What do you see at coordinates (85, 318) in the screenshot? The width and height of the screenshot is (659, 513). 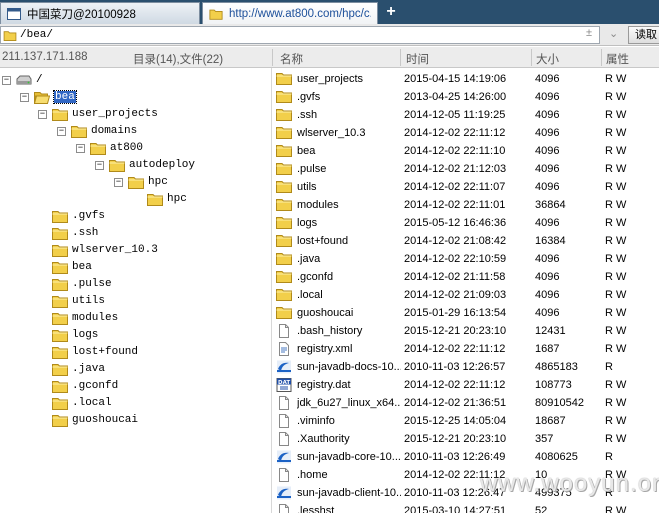 I see `tree-node: modules` at bounding box center [85, 318].